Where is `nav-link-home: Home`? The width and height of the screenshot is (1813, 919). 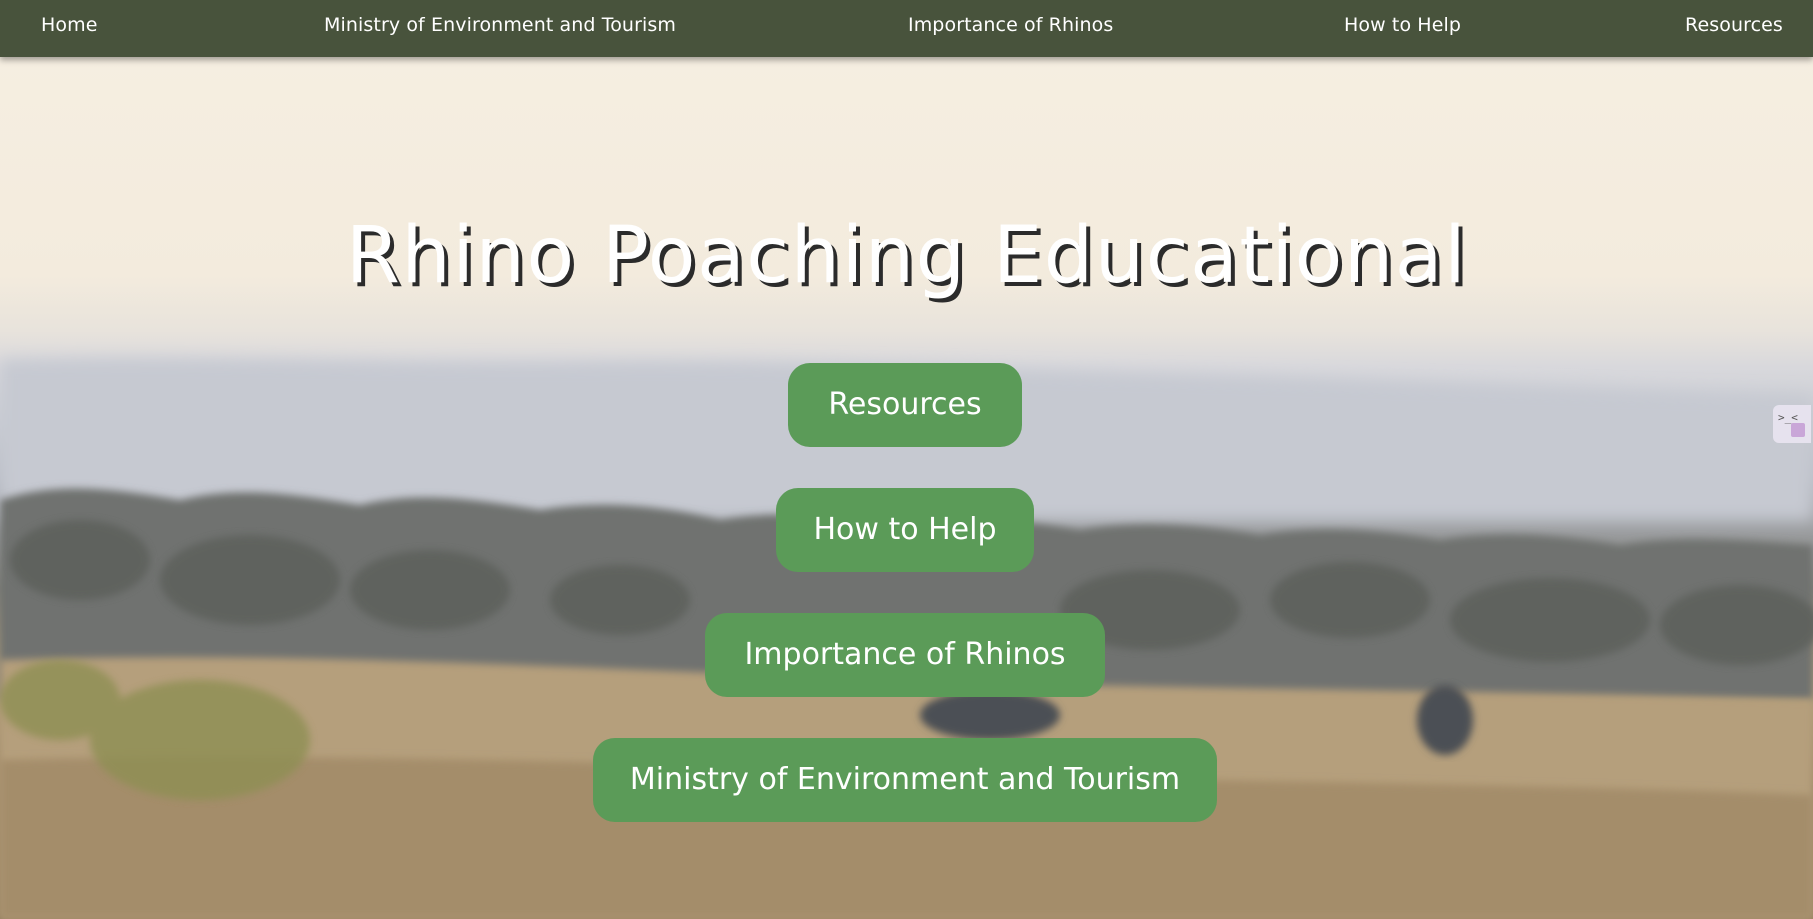 nav-link-home: Home is located at coordinates (69, 25).